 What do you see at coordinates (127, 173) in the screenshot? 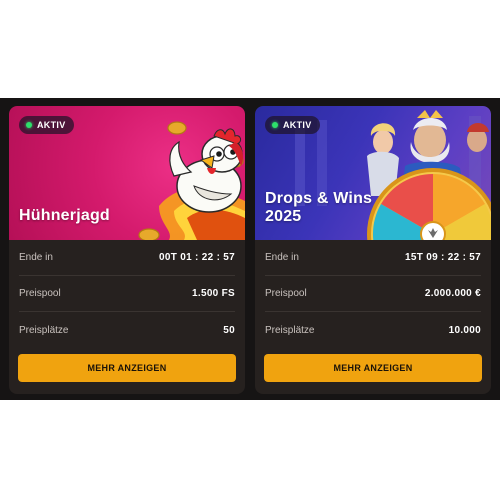
I see `card-banner: AKTIV Hühnerjagd` at bounding box center [127, 173].